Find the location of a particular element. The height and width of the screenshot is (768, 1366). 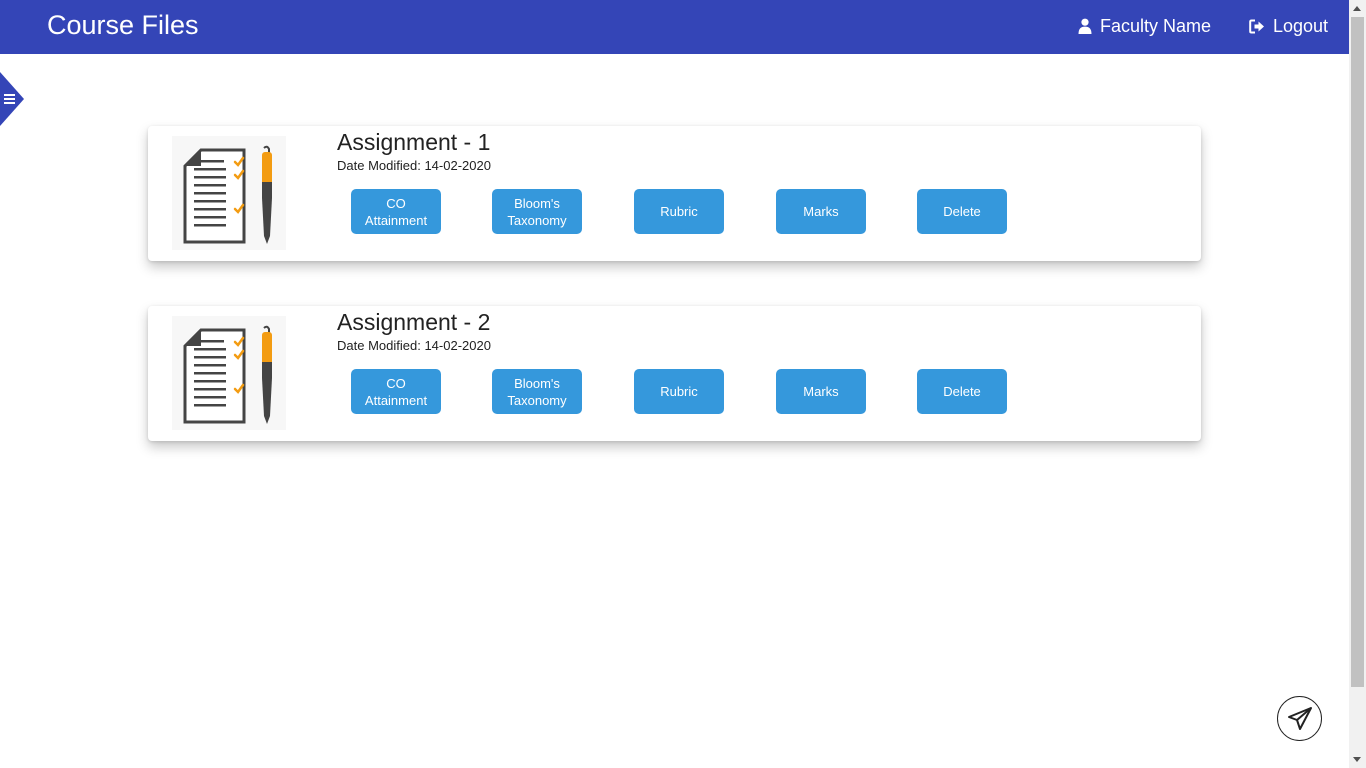

paper-plane-icon is located at coordinates (1299, 718).